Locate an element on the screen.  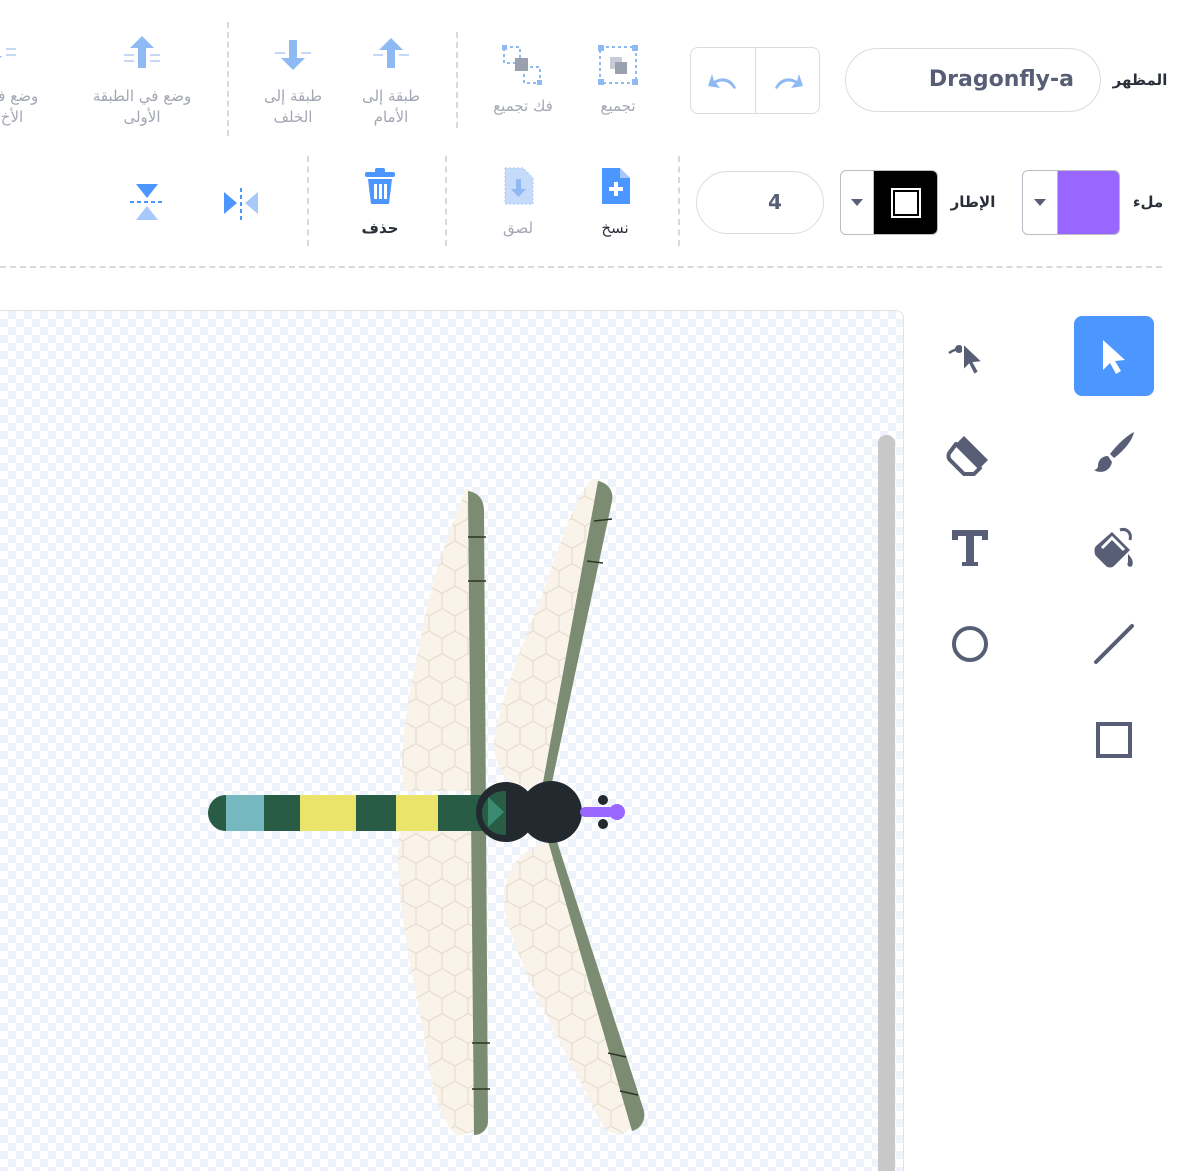
undo-button is located at coordinates (723, 80).